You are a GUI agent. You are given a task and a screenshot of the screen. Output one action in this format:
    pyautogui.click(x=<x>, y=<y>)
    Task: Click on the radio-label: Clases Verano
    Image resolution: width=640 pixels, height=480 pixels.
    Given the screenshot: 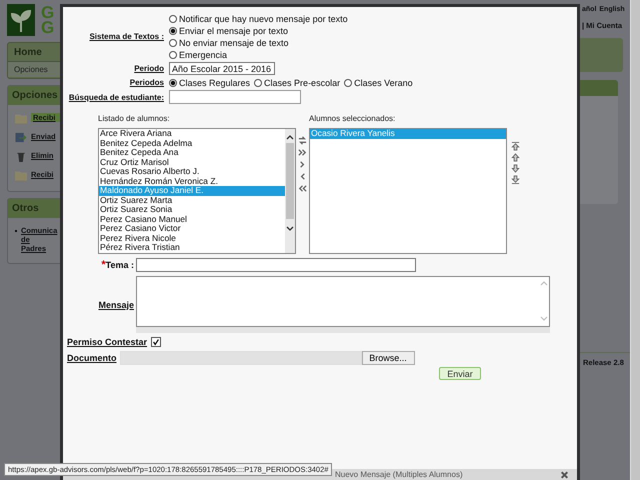 What is the action you would take?
    pyautogui.click(x=383, y=83)
    